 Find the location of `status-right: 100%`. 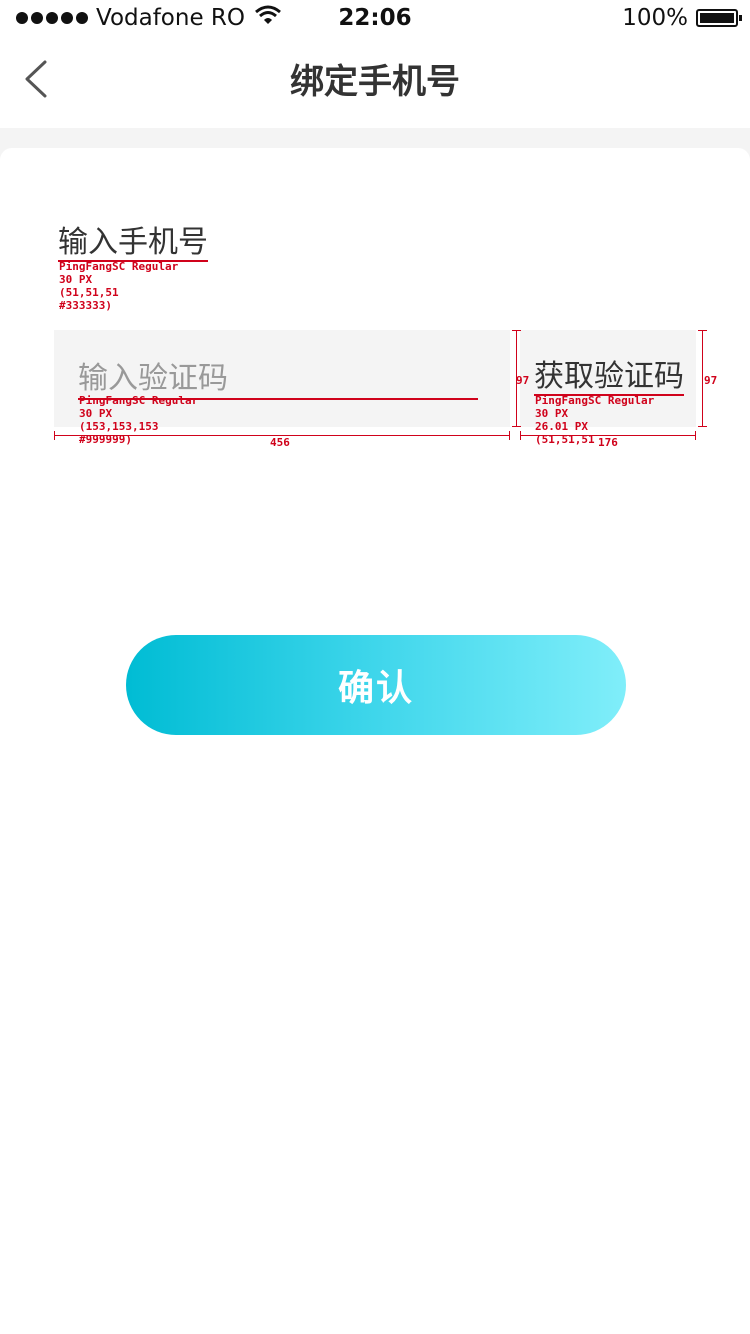

status-right: 100% is located at coordinates (682, 18).